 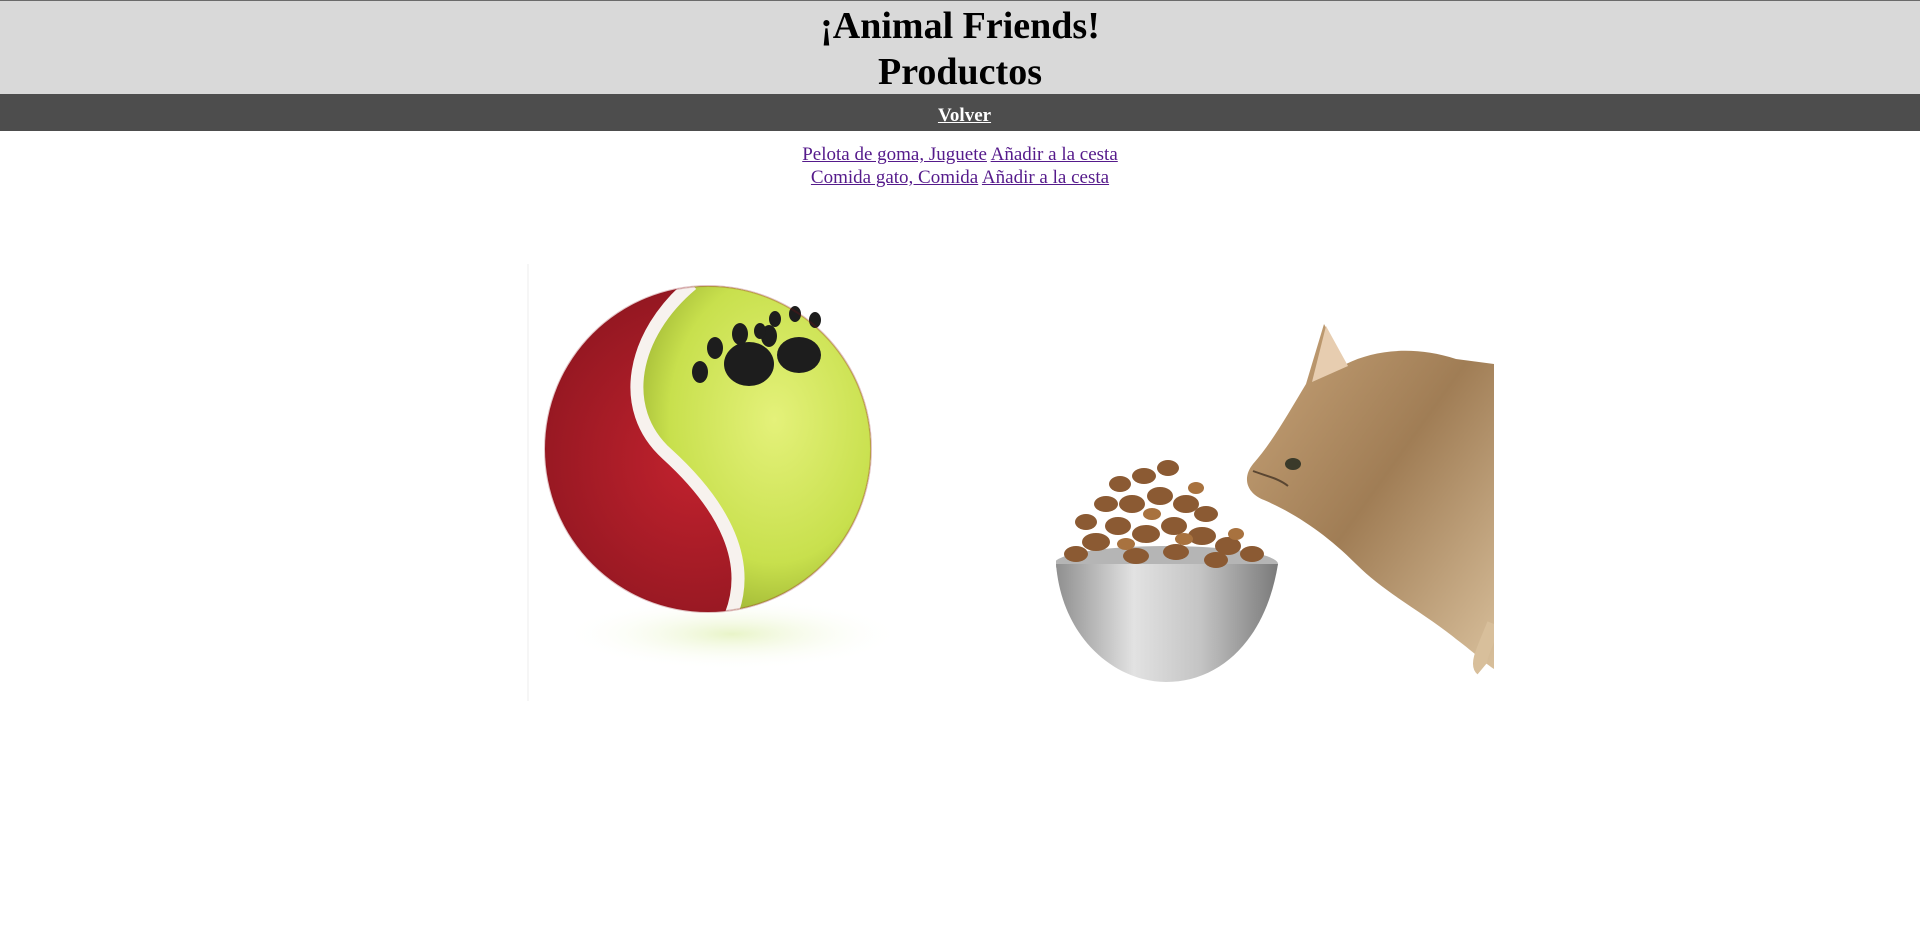 I want to click on site-title: ¡Animal Friends!, so click(x=960, y=26).